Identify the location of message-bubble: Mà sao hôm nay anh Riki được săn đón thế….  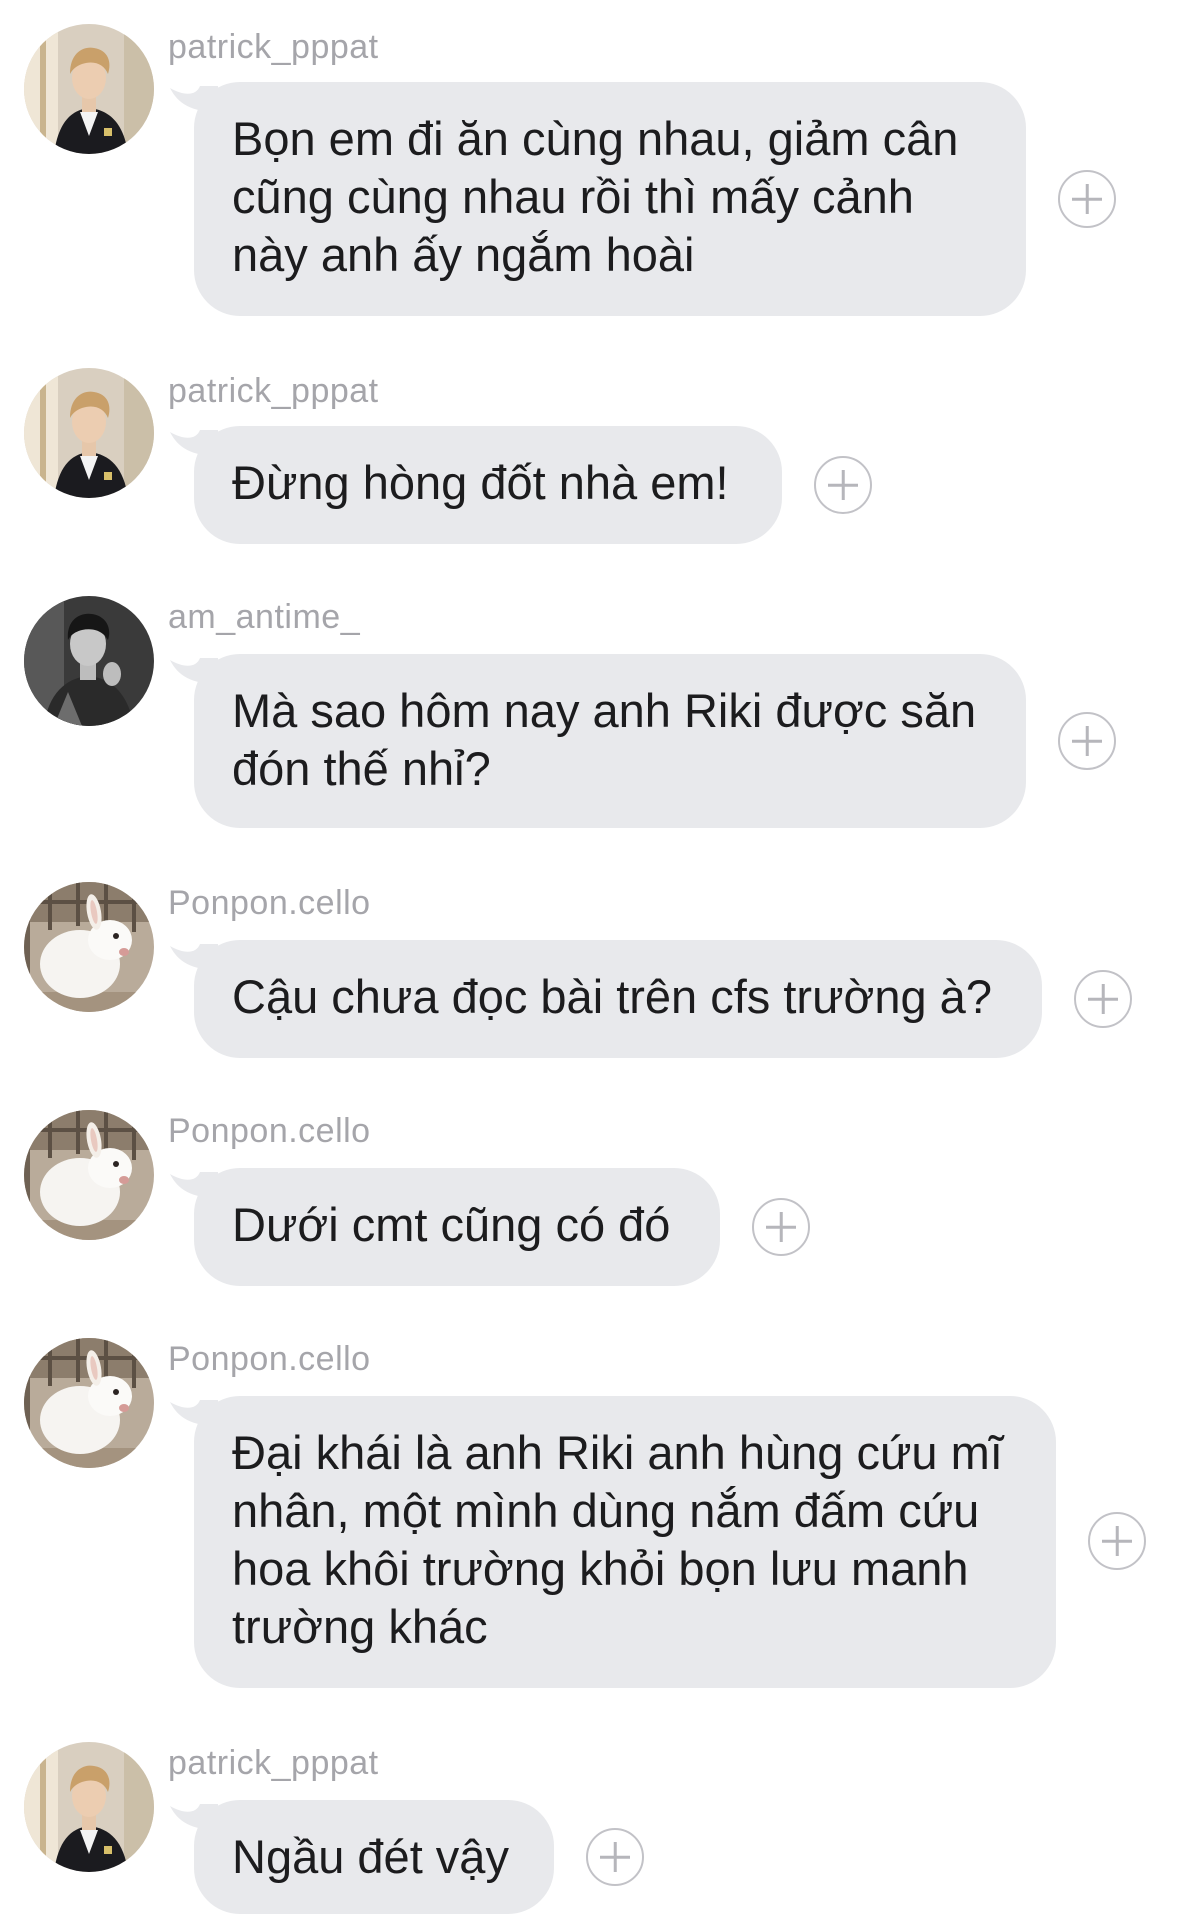
(610, 741).